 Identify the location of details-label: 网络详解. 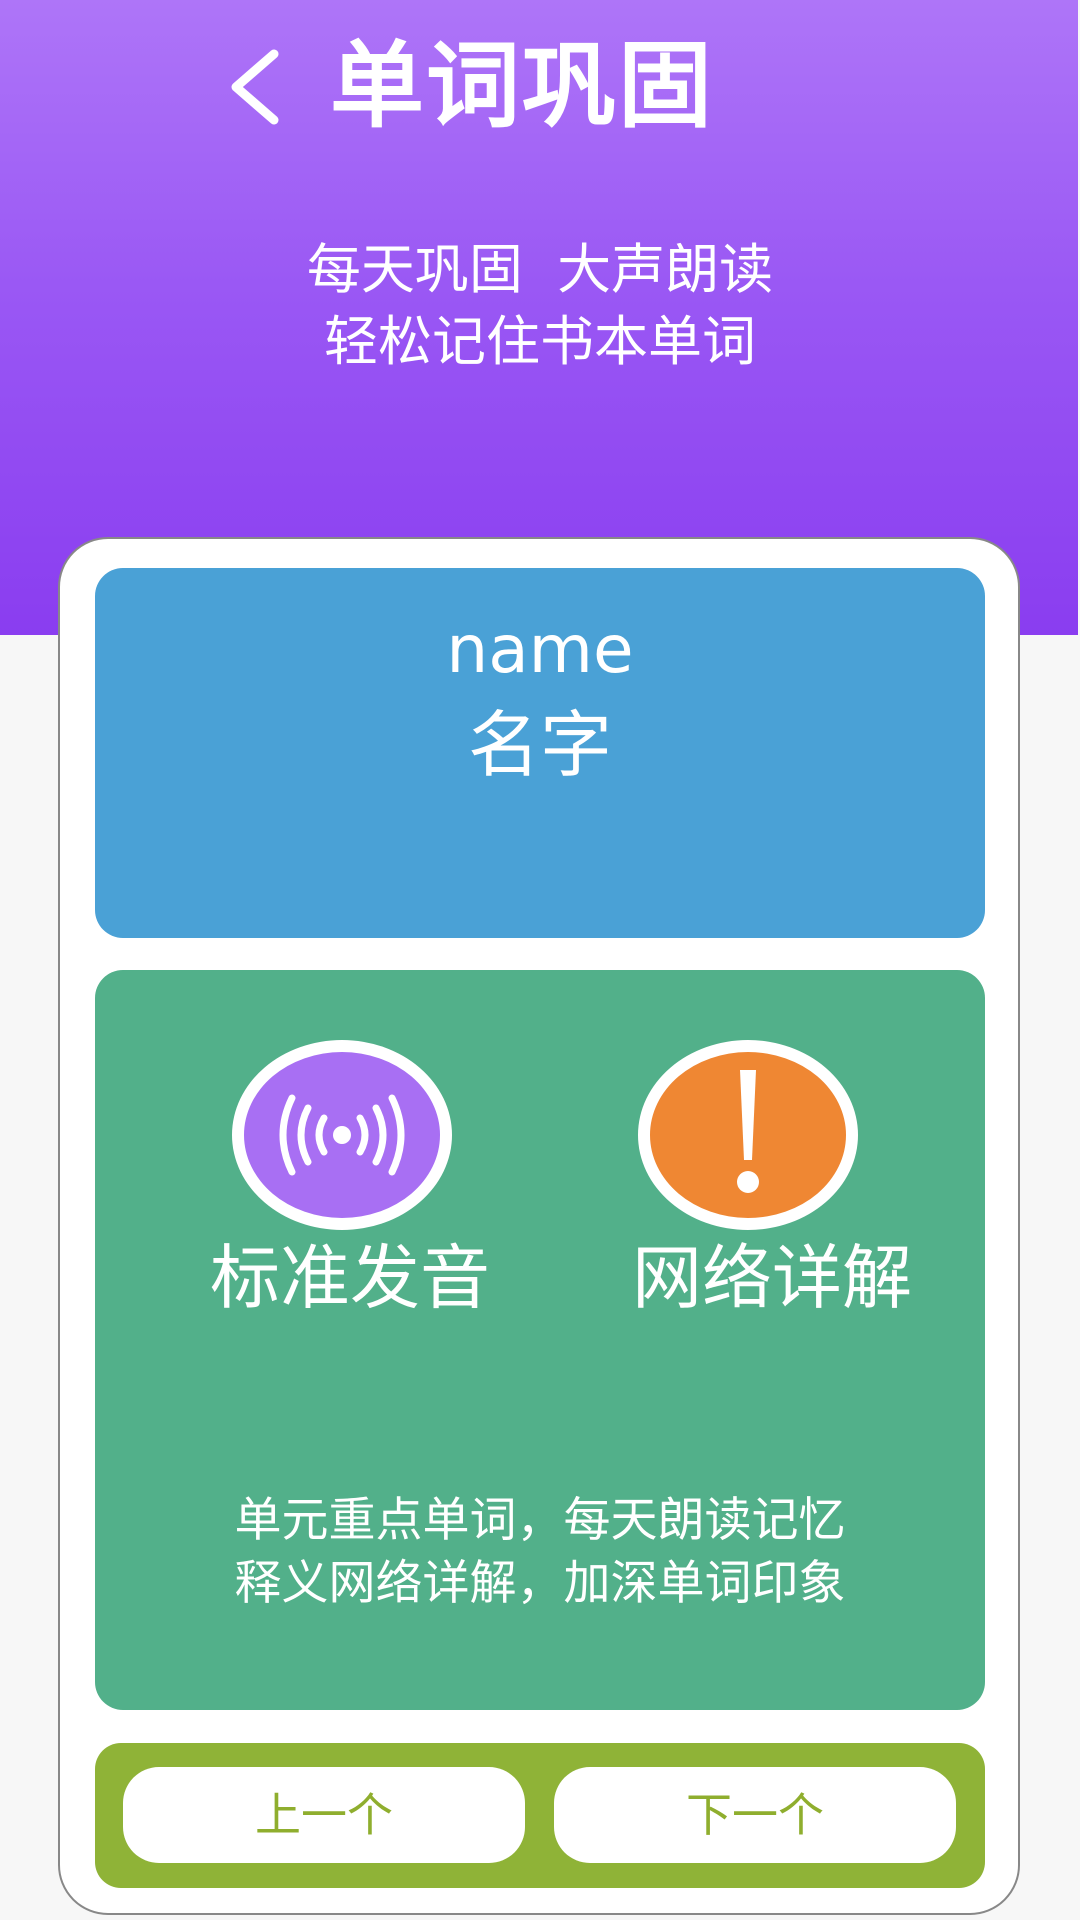
(772, 1278).